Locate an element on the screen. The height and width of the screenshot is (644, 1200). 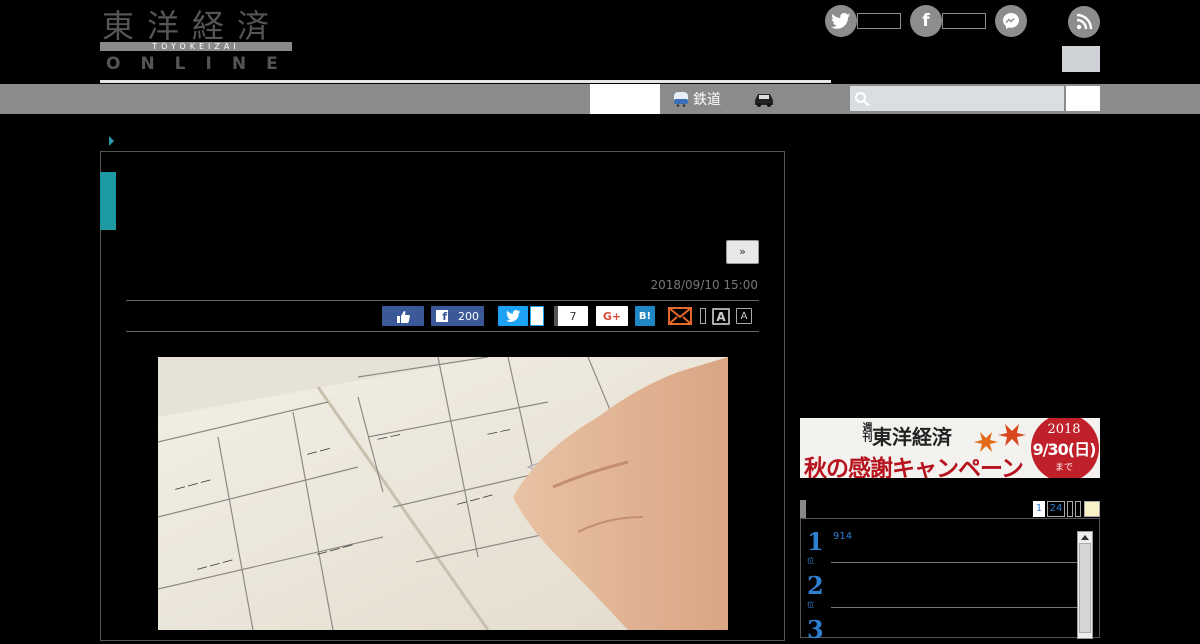
logo-romaji: TOYOKEIZAI is located at coordinates (196, 46).